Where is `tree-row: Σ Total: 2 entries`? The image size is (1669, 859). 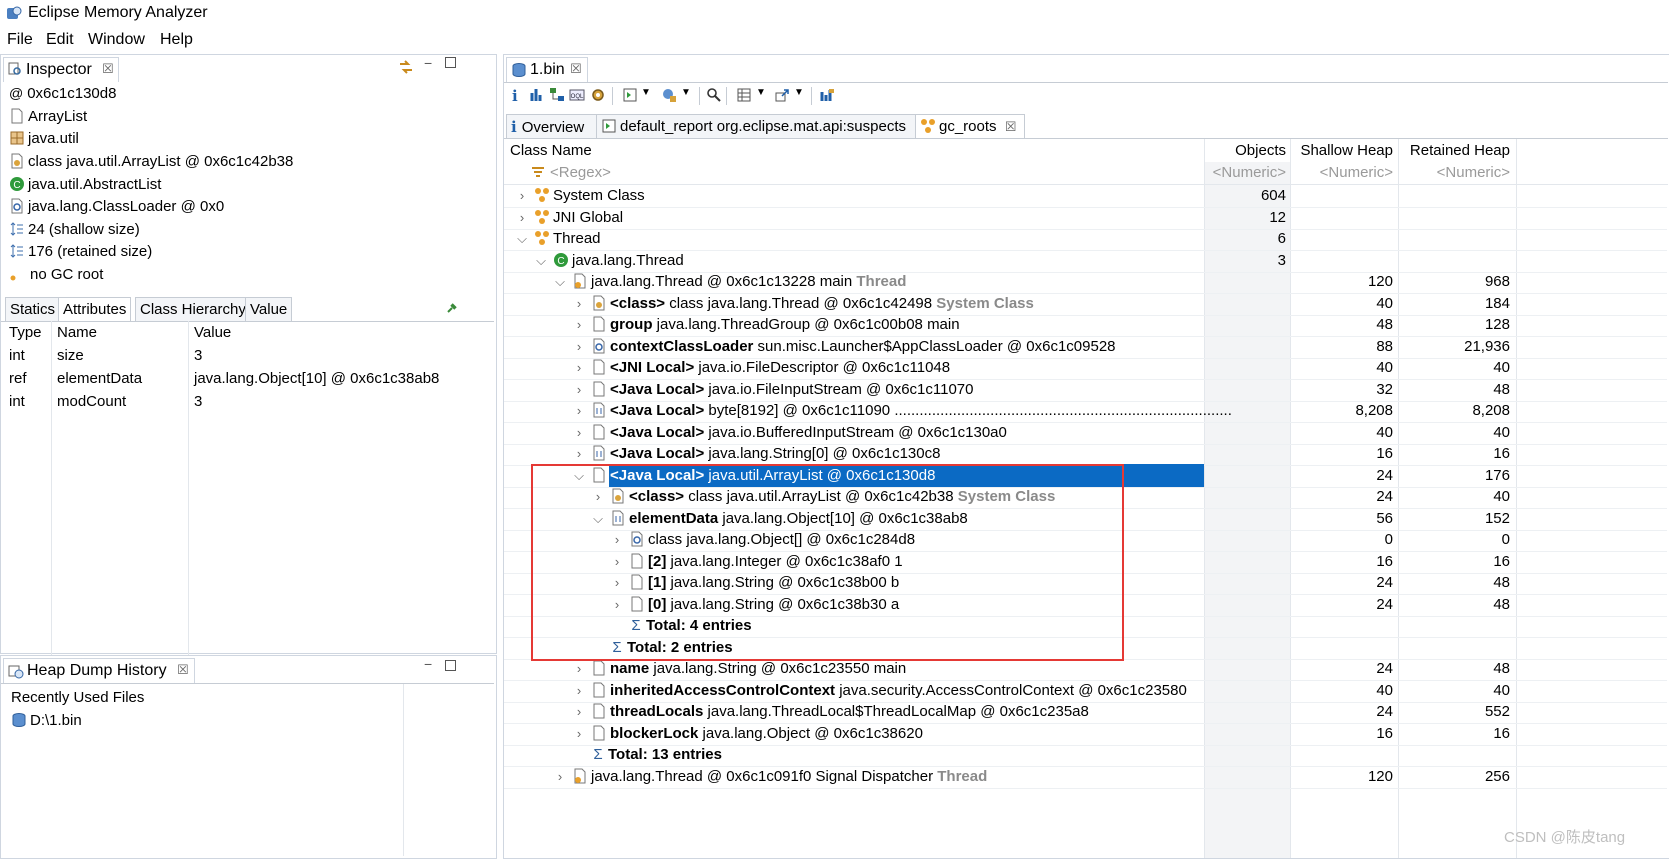 tree-row: Σ Total: 2 entries is located at coordinates (1085, 648).